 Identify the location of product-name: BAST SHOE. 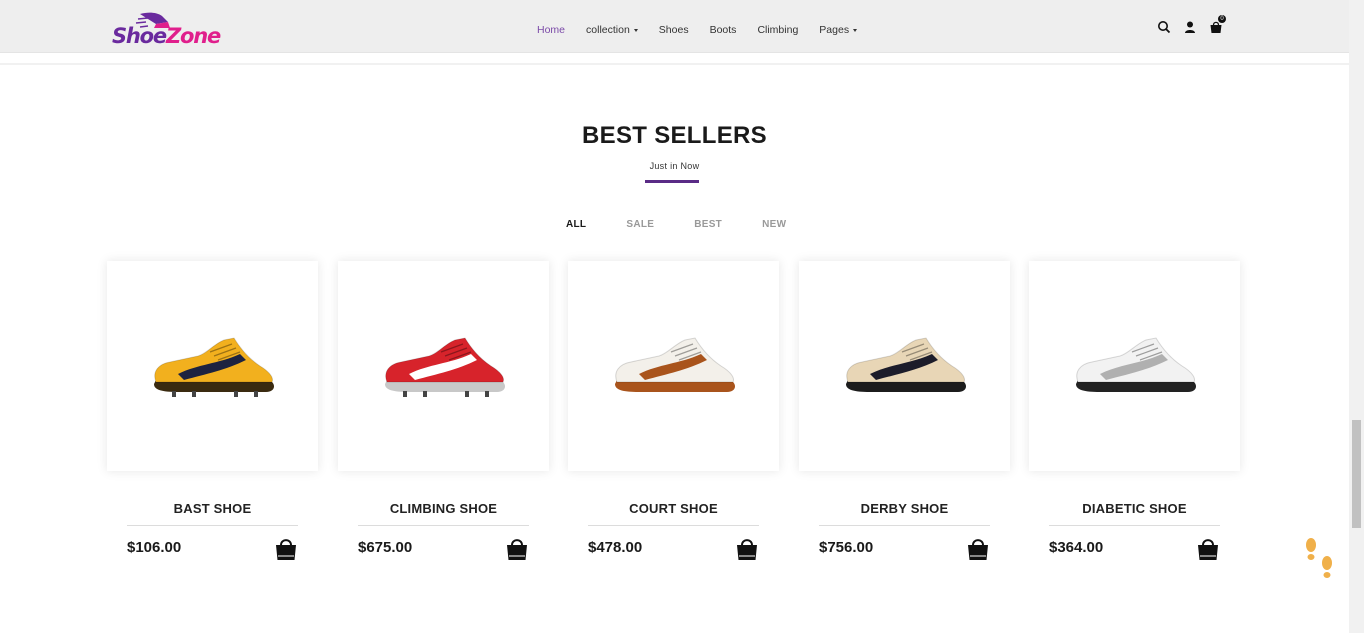
(212, 508).